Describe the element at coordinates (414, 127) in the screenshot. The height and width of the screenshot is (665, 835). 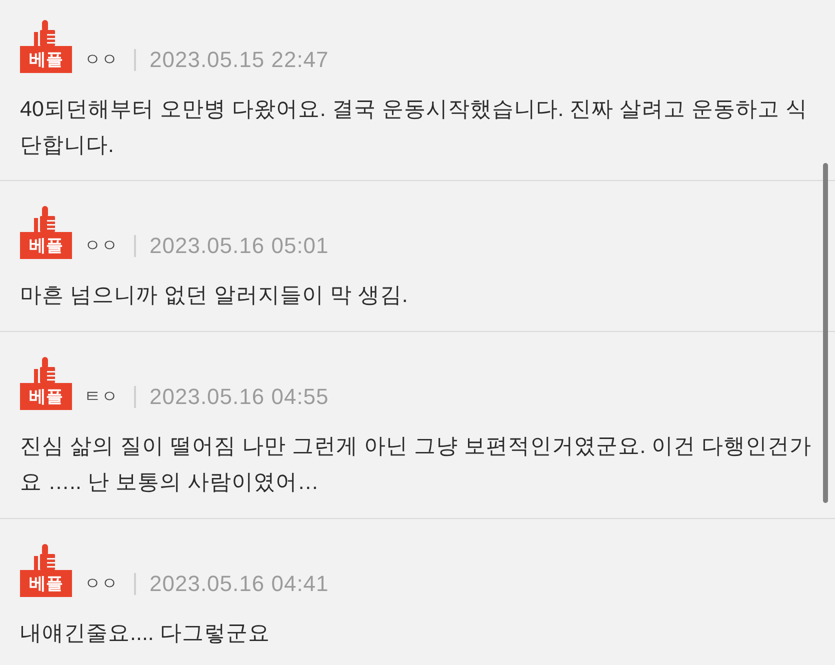
I see `comment-text: 40되던해부터 오만병 다왔어요. 결국 운동시작했습니다. 진짜 살려고 운동하고 식 단합니다.` at that location.